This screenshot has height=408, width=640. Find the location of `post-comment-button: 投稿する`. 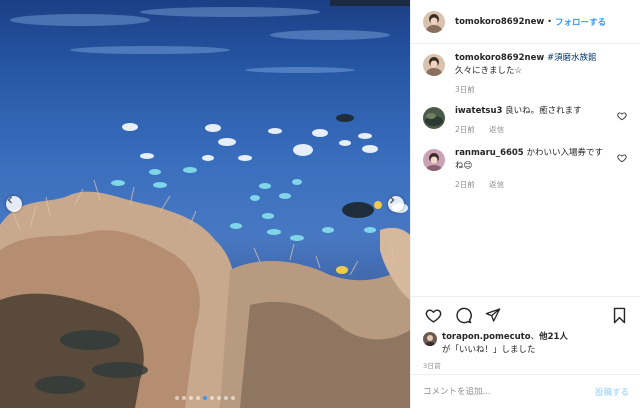

post-comment-button: 投稿する is located at coordinates (612, 392).